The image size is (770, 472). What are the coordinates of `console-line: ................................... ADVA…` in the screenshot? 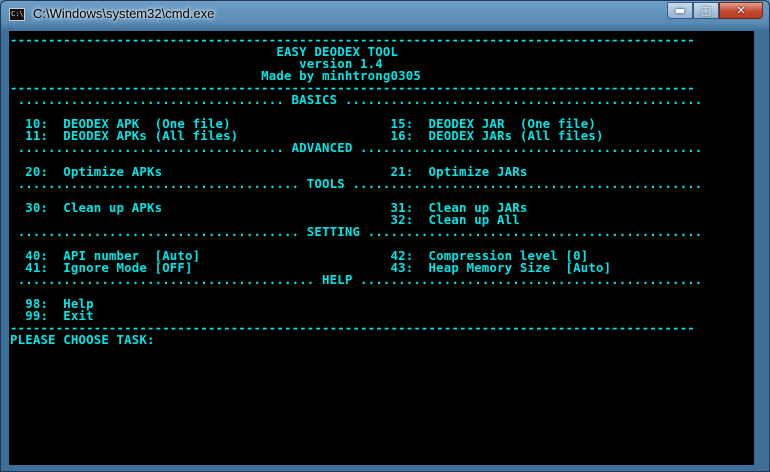 It's located at (356, 147).